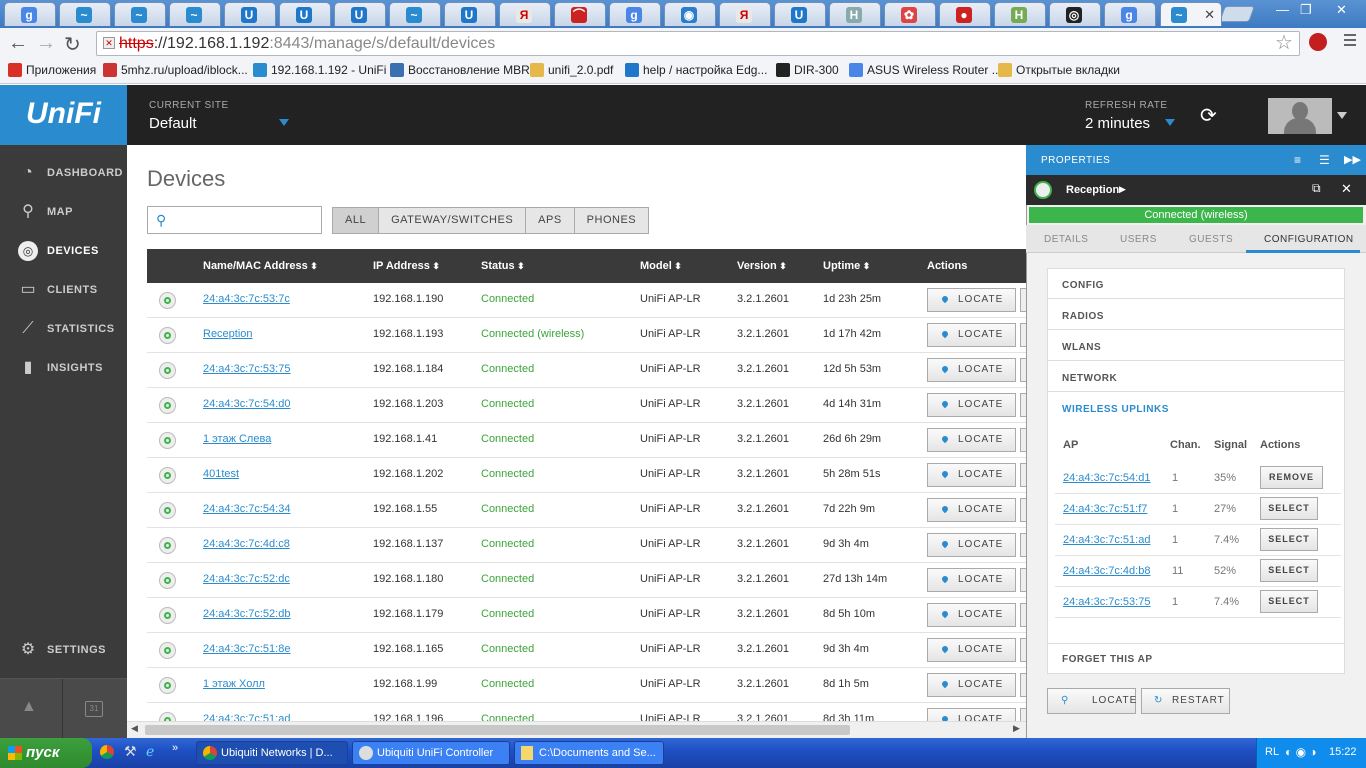  Describe the element at coordinates (1107, 659) in the screenshot. I see `forget-ap-label: FORGET THIS AP` at that location.